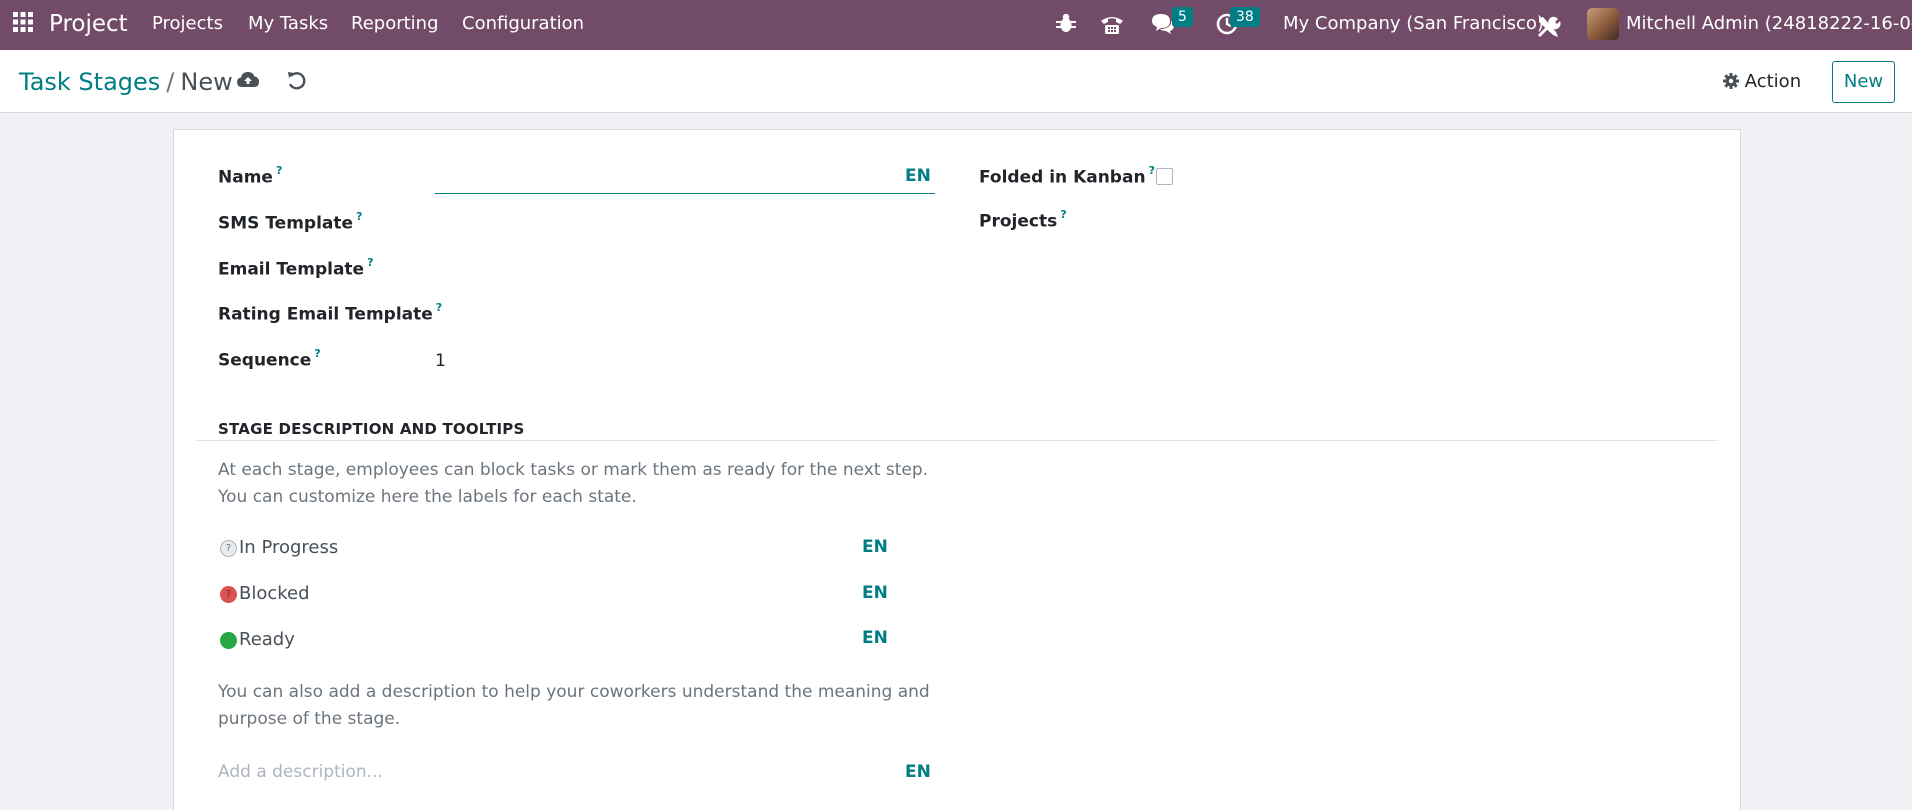  What do you see at coordinates (1773, 81) in the screenshot?
I see `action-label: Action` at bounding box center [1773, 81].